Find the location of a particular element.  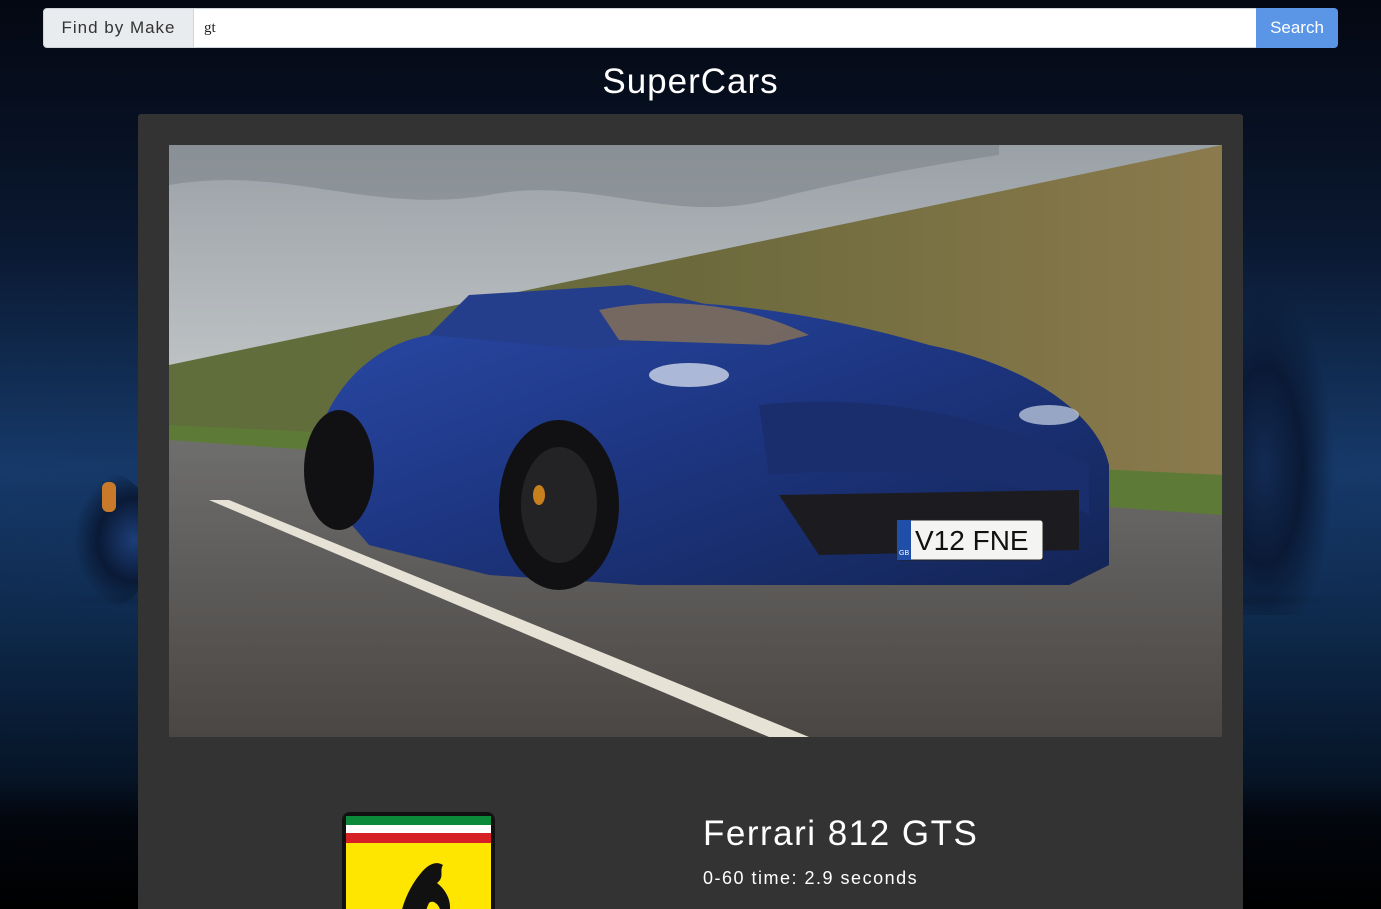

ferrari-shield-logo-icon is located at coordinates (418, 860).